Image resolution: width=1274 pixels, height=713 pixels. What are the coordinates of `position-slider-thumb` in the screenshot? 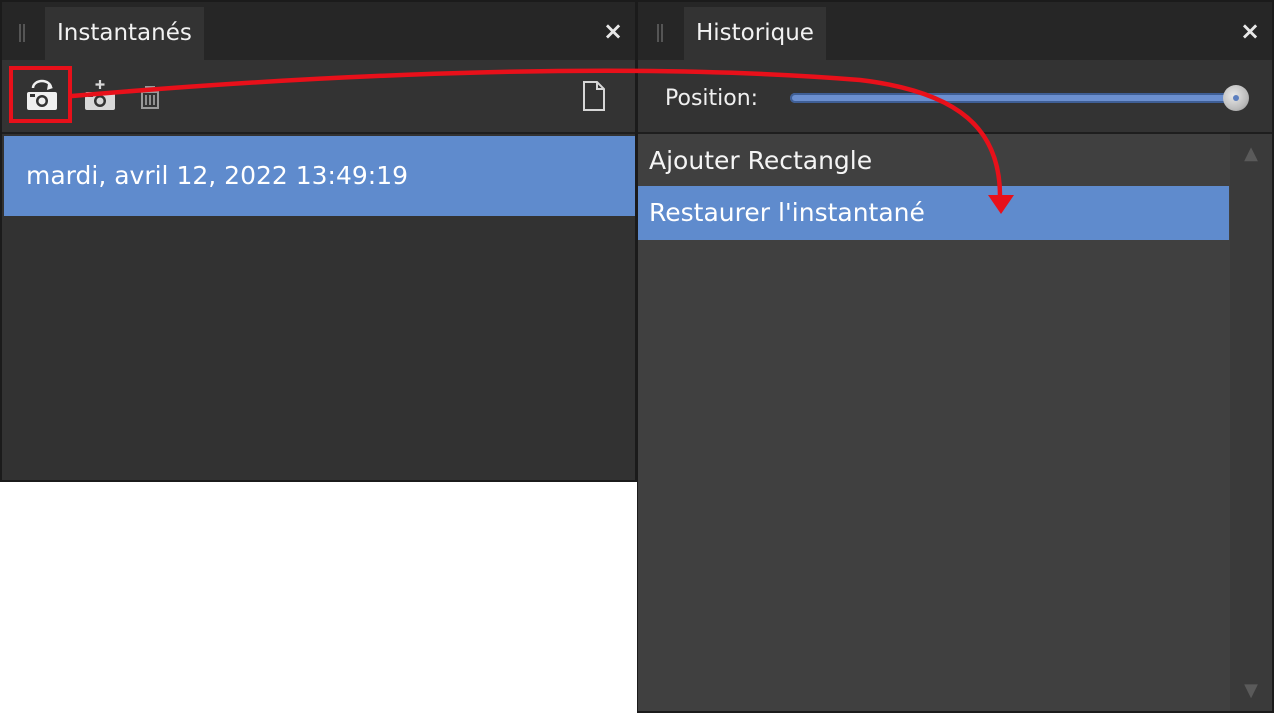 It's located at (1236, 98).